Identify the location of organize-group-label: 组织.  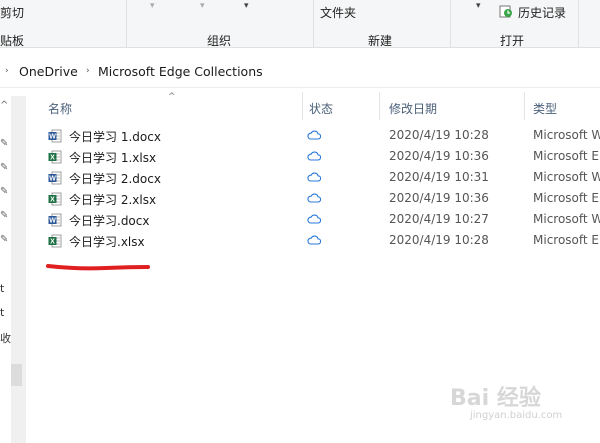
(219, 41).